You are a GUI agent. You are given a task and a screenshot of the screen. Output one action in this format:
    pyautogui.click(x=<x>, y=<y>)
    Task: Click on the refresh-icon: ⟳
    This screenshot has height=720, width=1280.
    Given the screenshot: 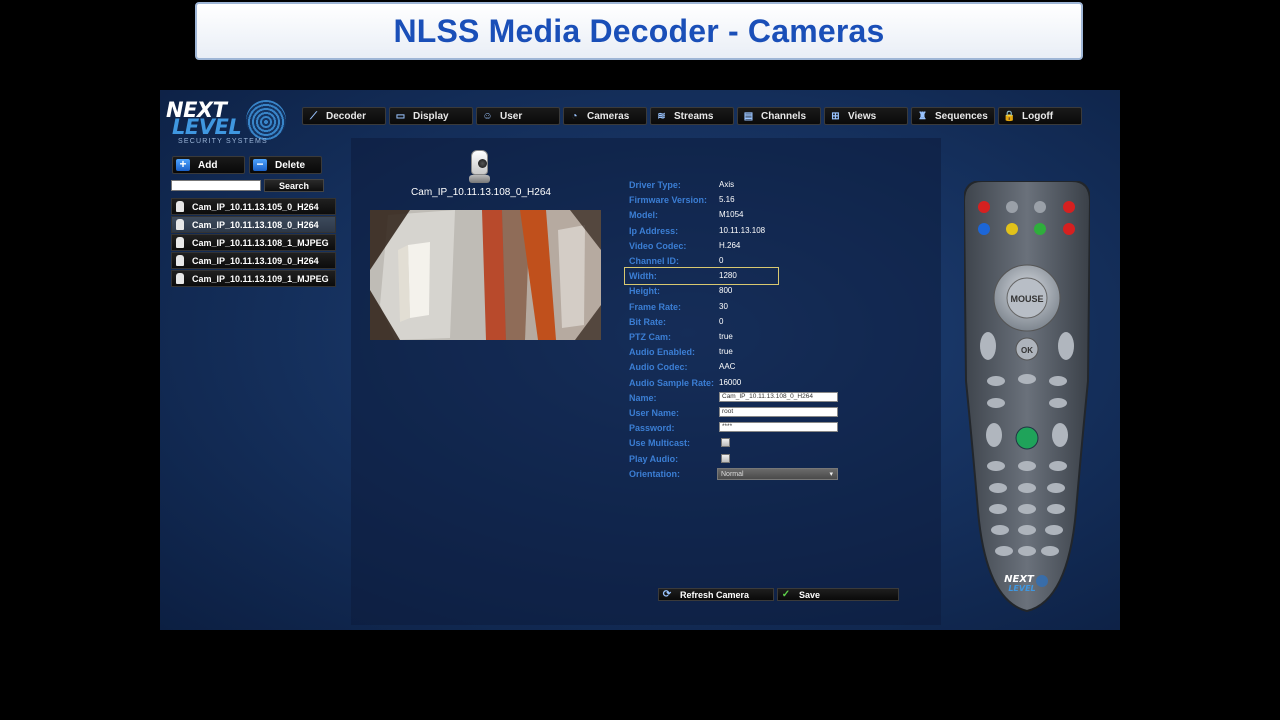 What is the action you would take?
    pyautogui.click(x=667, y=594)
    